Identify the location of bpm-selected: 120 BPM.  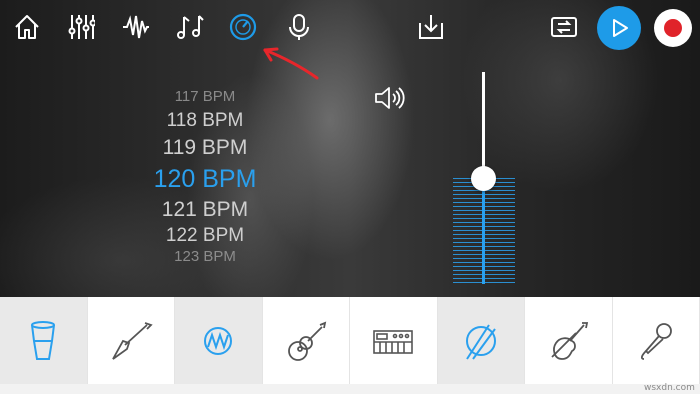
(205, 179).